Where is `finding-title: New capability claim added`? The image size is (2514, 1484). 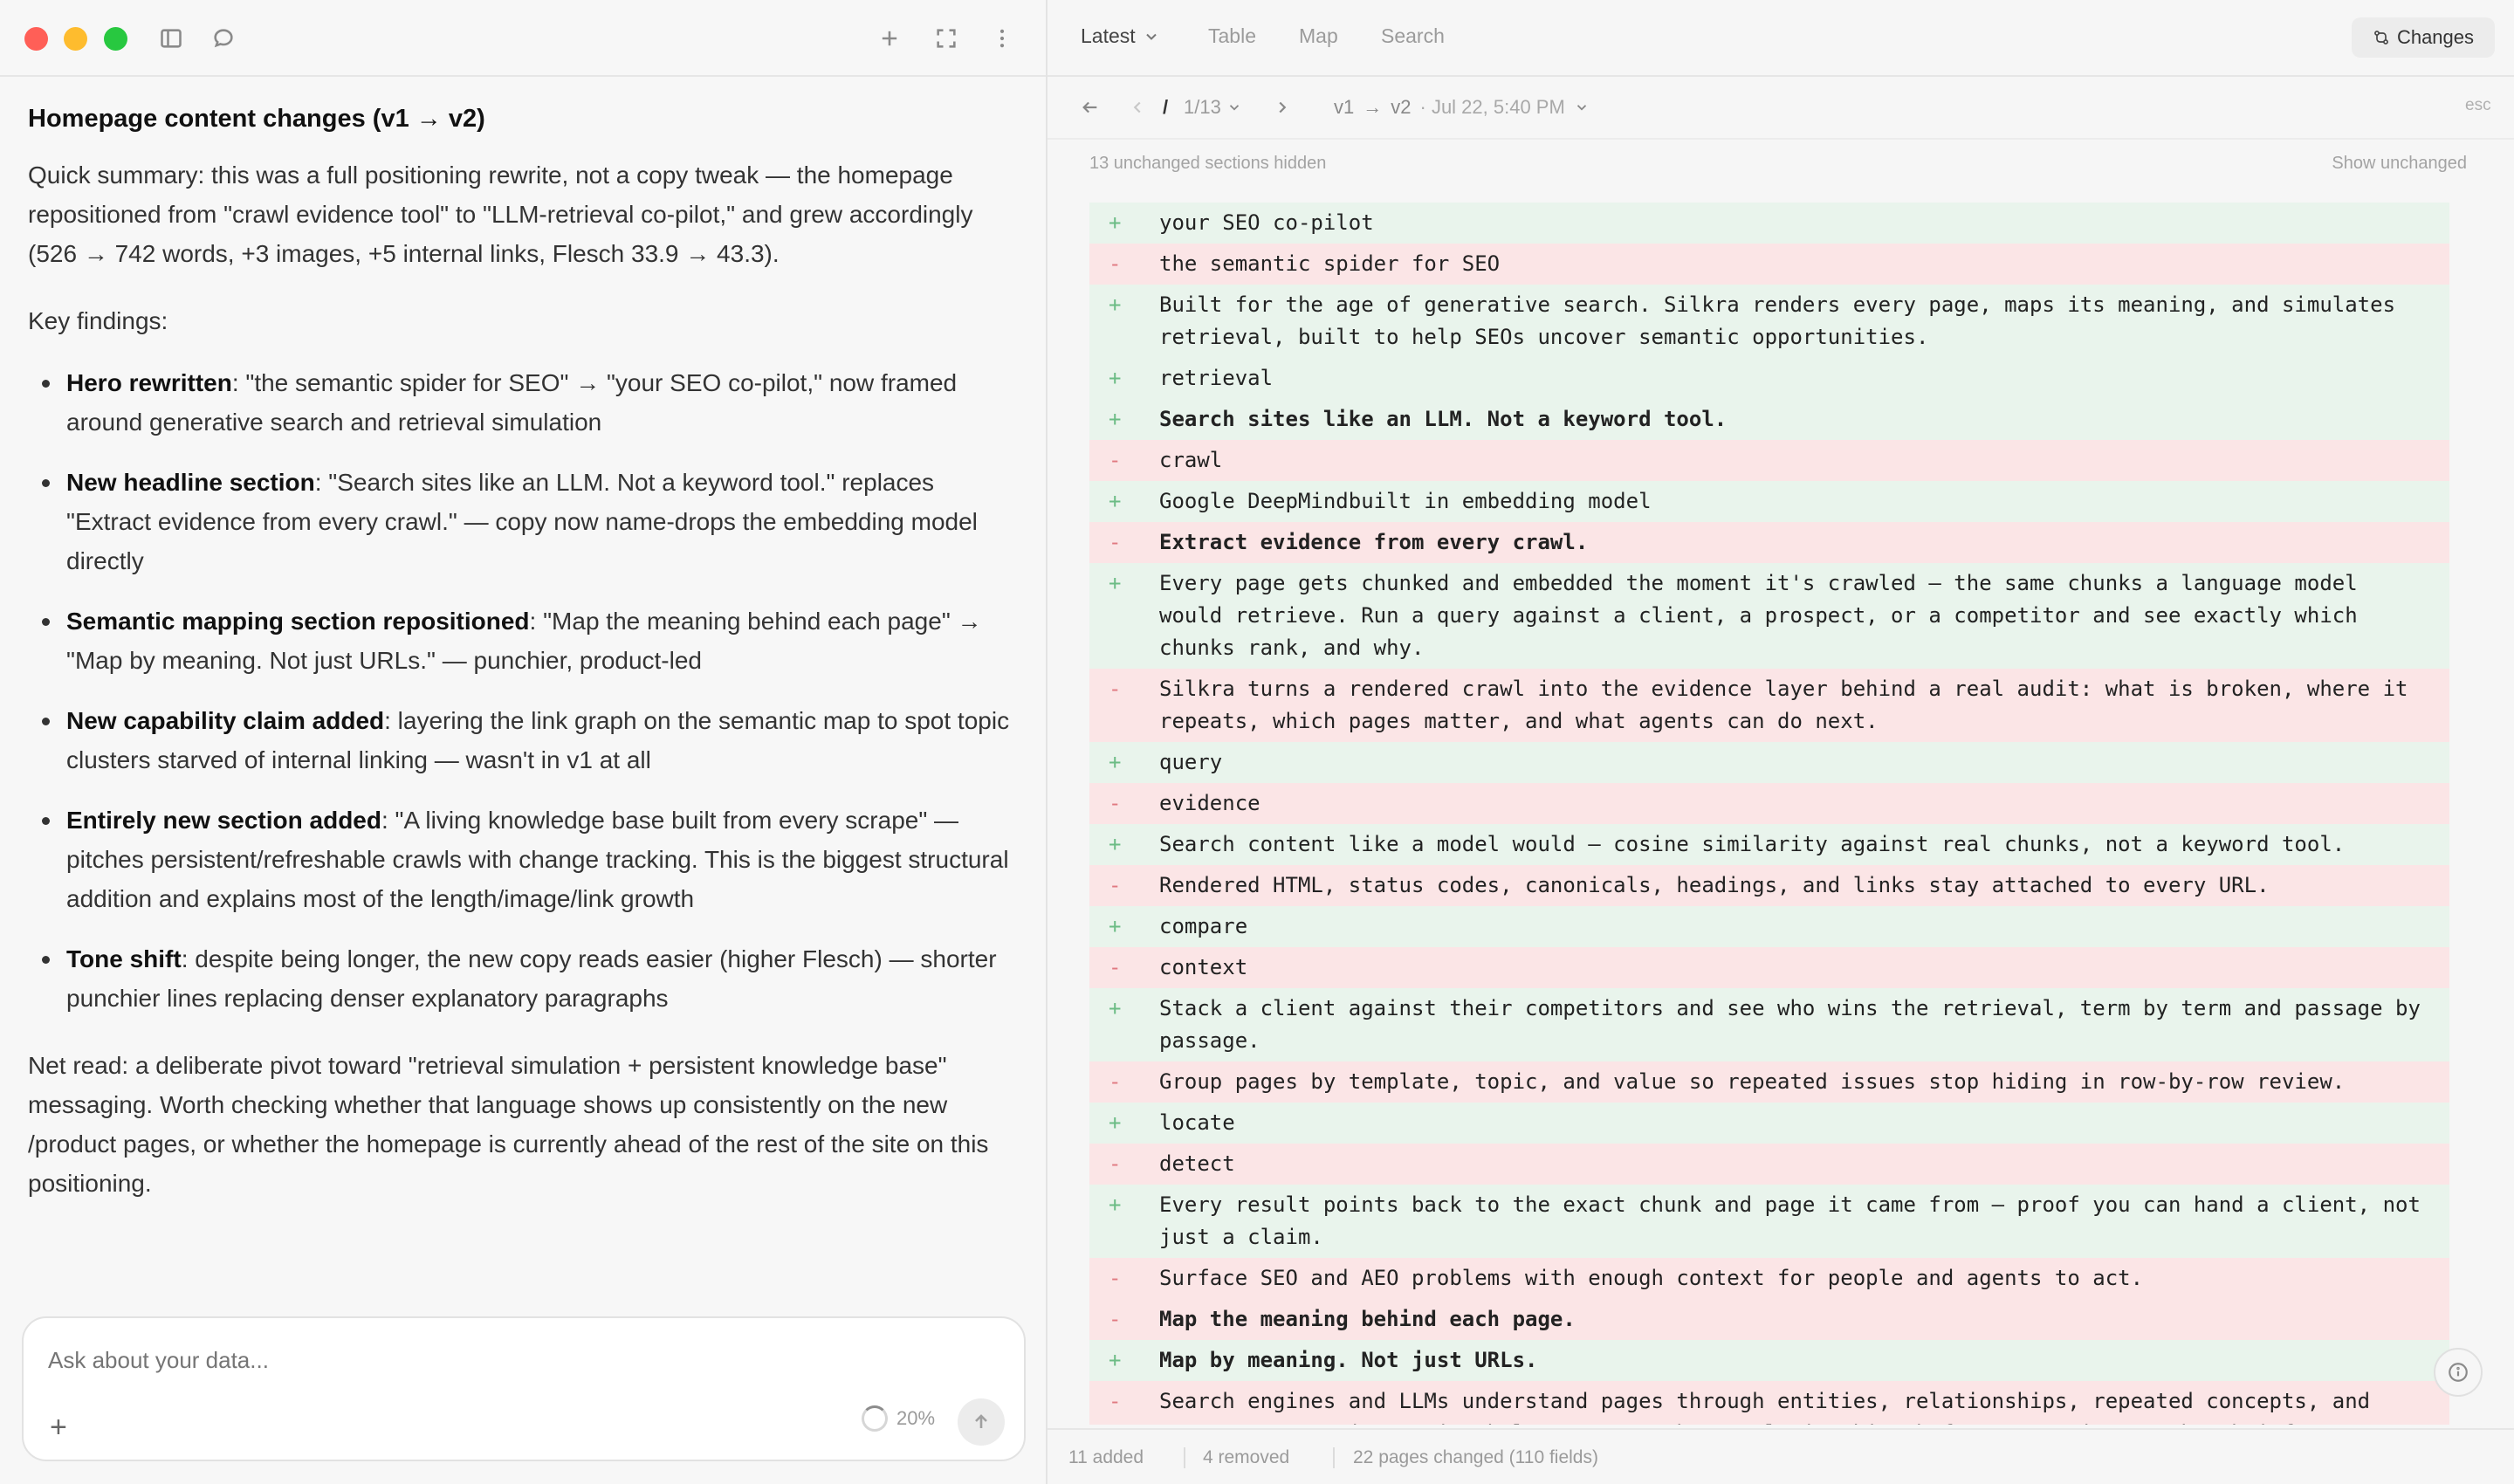
finding-title: New capability claim added is located at coordinates (225, 720).